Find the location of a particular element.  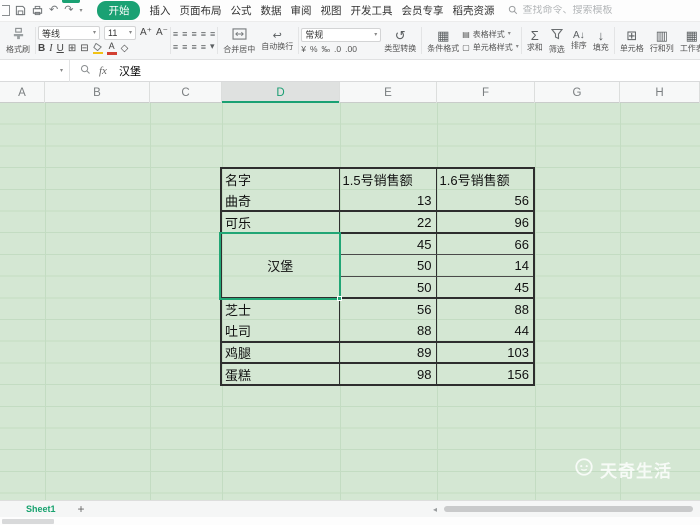

column-header-b: B is located at coordinates (97, 92).